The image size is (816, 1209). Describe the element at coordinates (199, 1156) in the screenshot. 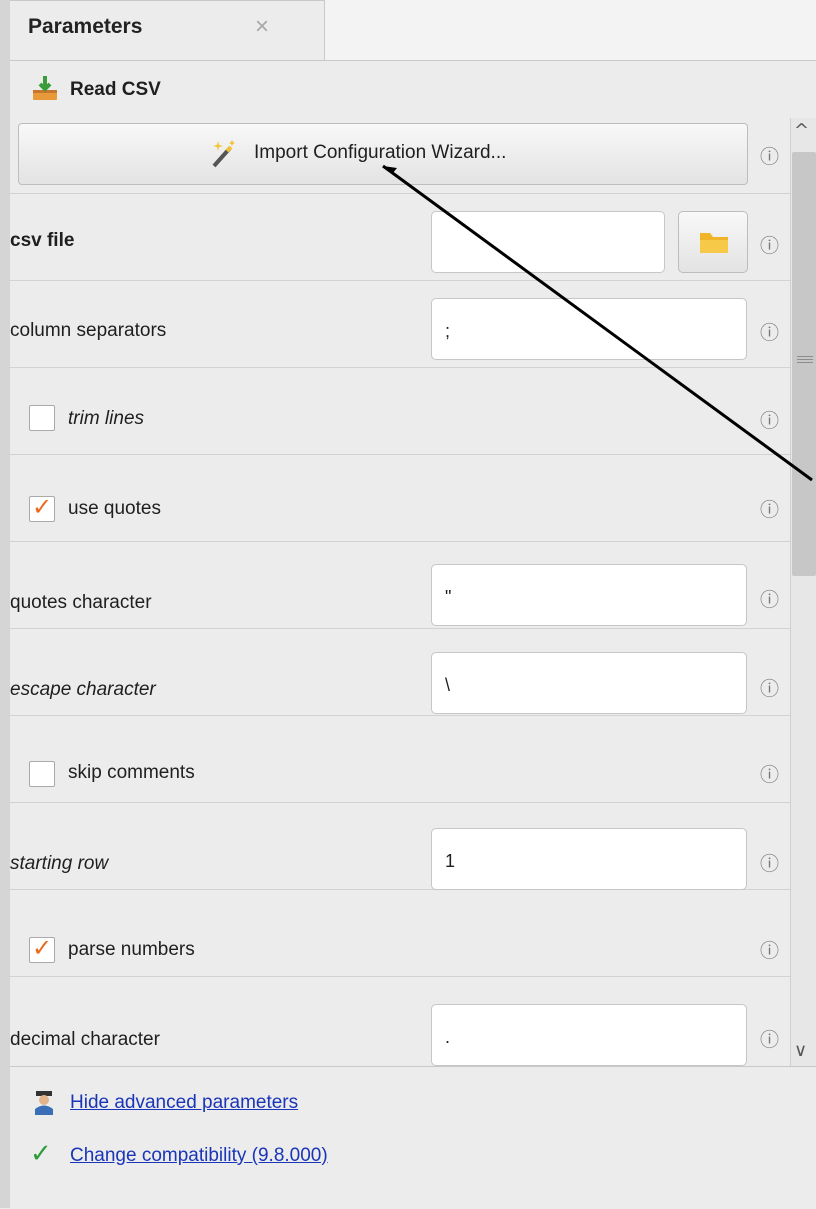

I see `change-compatibility-link: Change compatibility (9.8.000)` at that location.